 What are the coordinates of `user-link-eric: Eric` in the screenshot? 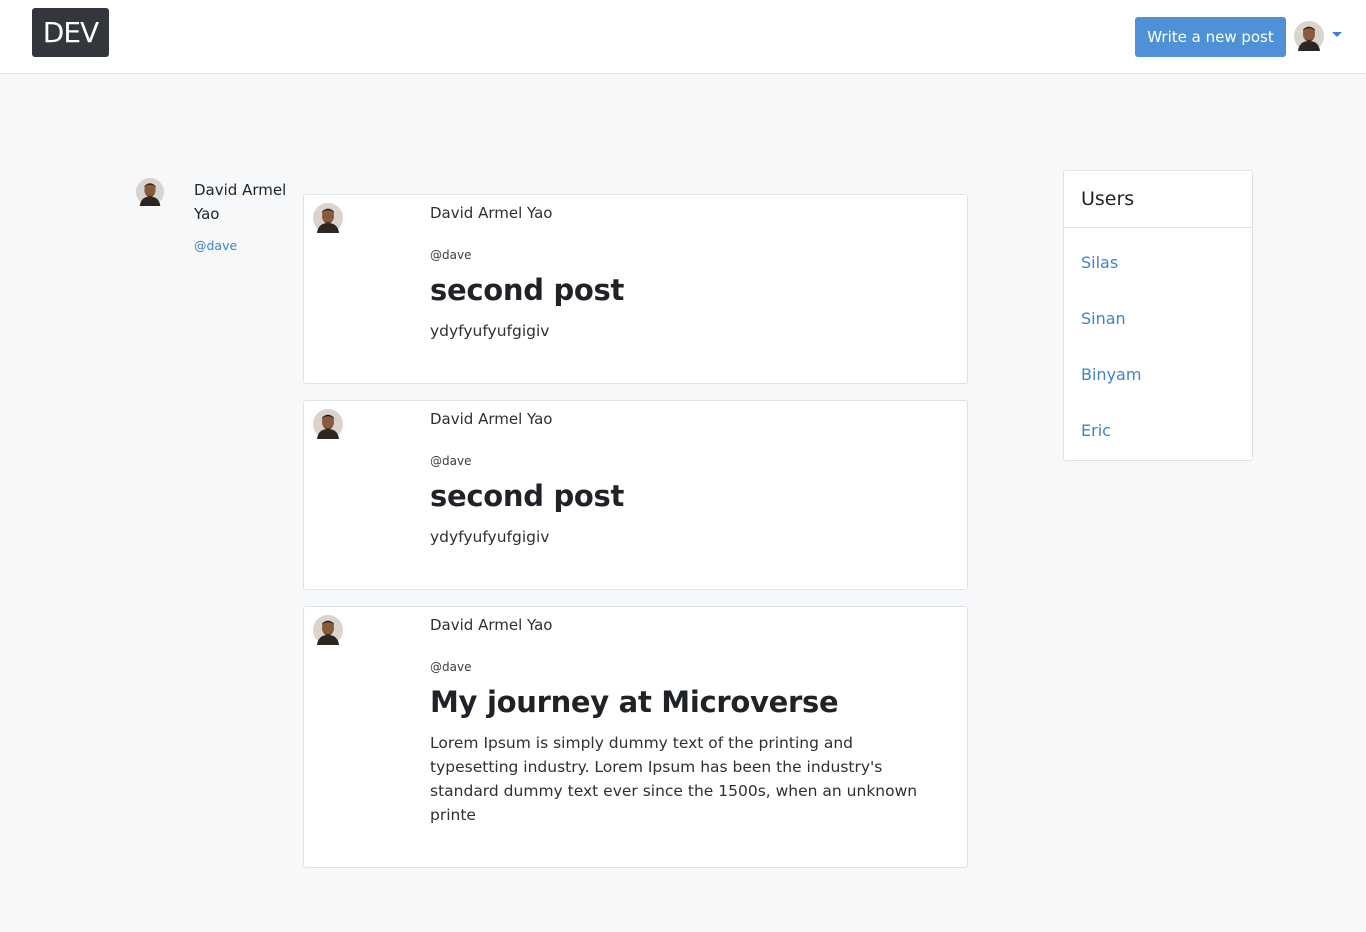 It's located at (1096, 430).